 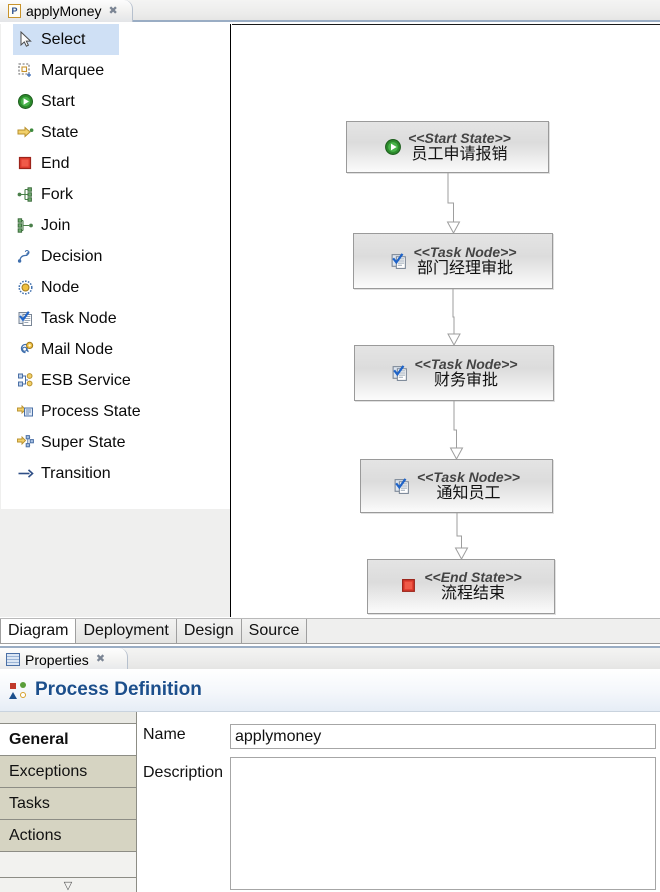 I want to click on page-title: Process Definition, so click(x=118, y=689).